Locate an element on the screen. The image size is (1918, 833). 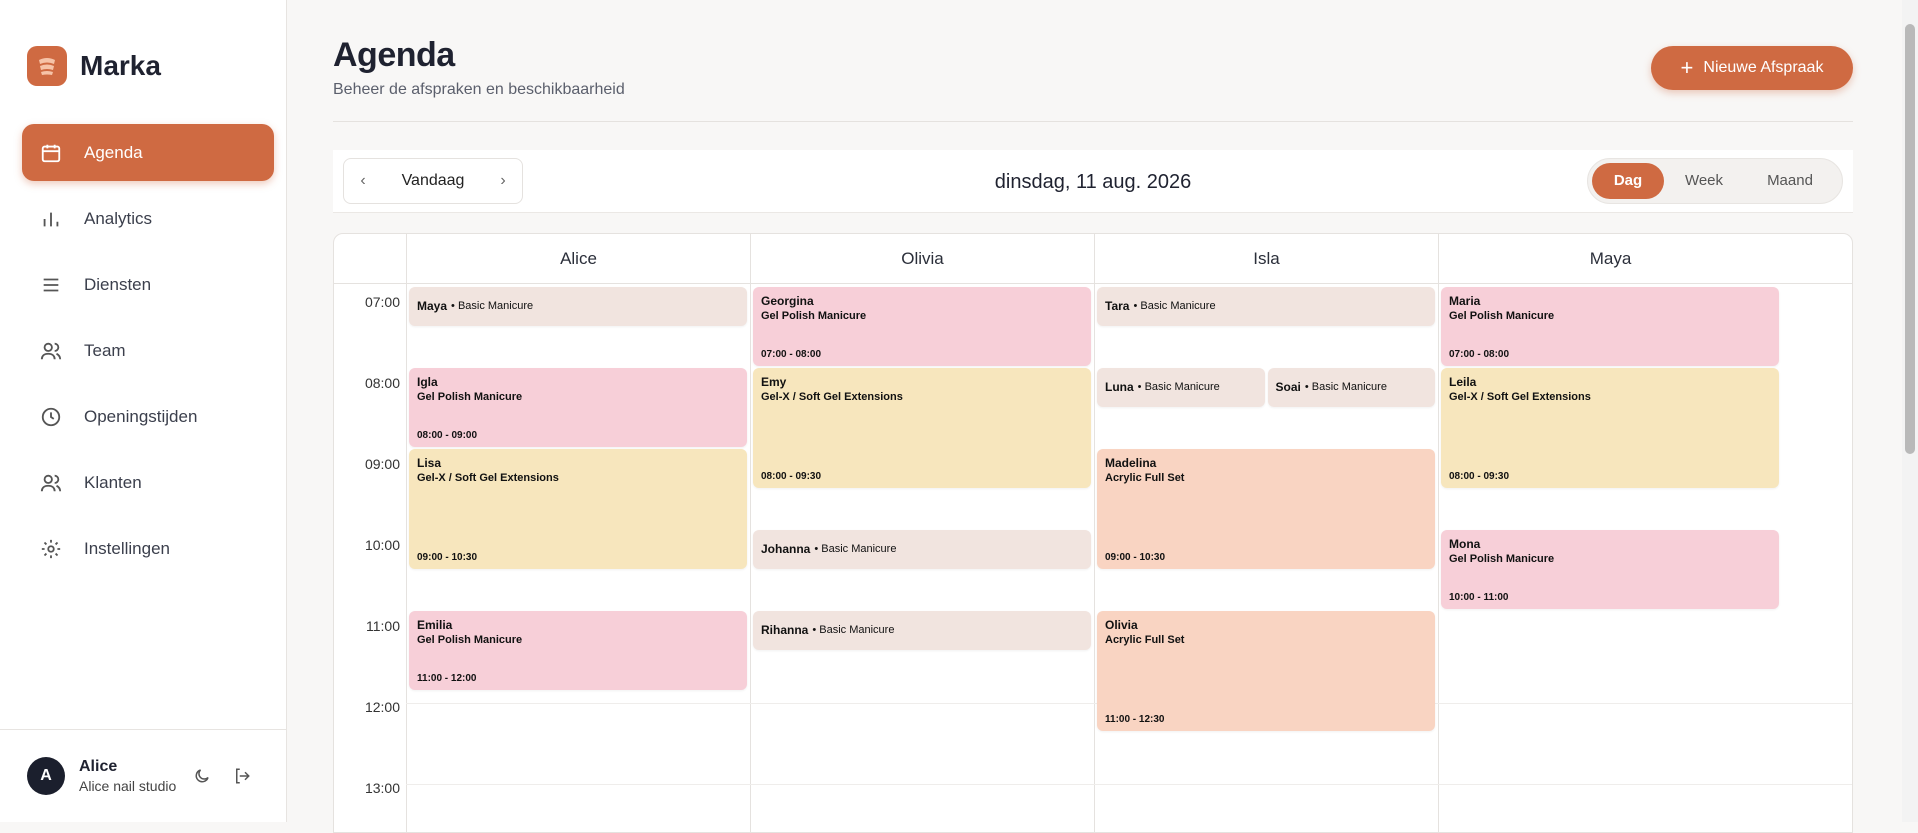
avatar: A is located at coordinates (46, 776).